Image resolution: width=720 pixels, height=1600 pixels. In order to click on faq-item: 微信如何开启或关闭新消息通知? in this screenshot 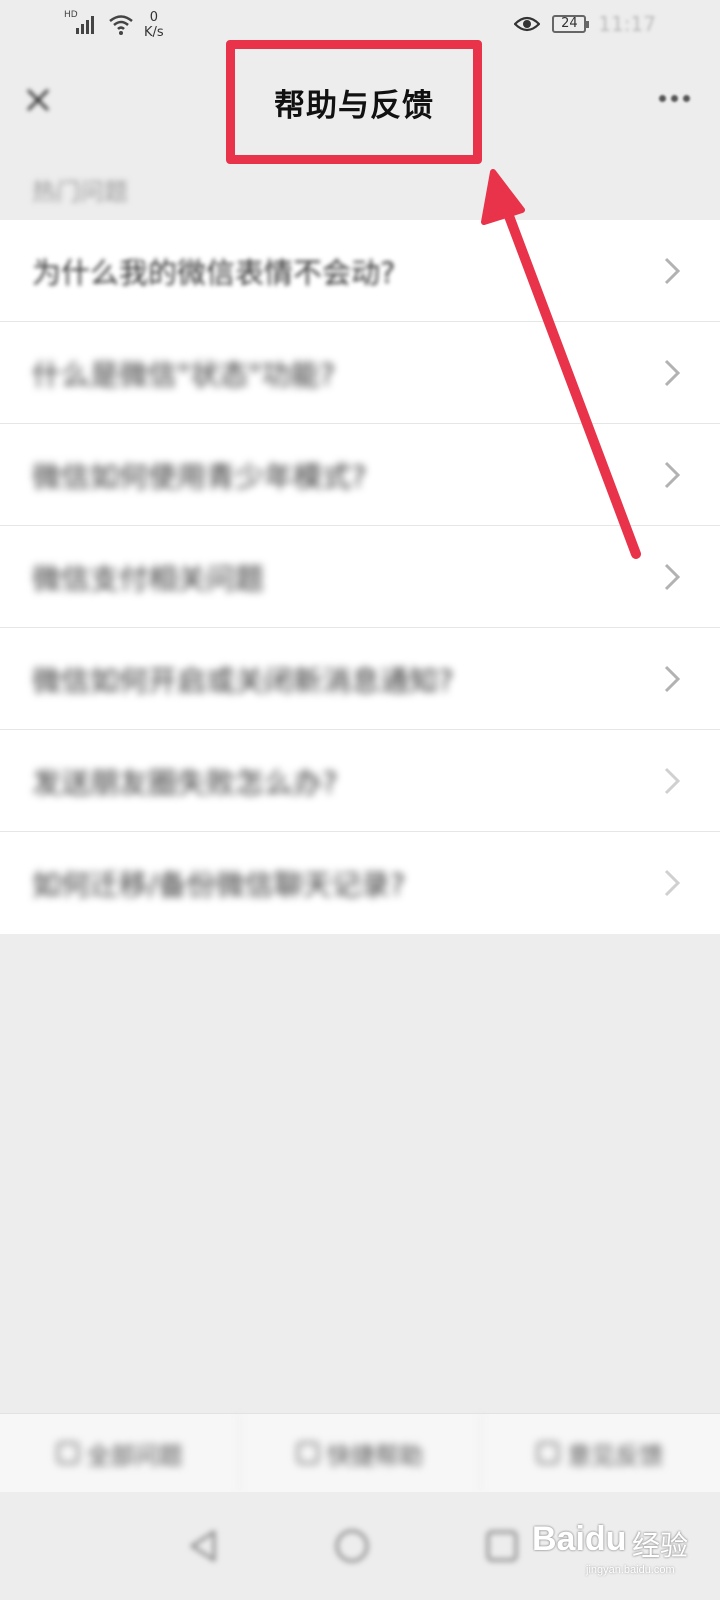, I will do `click(360, 679)`.